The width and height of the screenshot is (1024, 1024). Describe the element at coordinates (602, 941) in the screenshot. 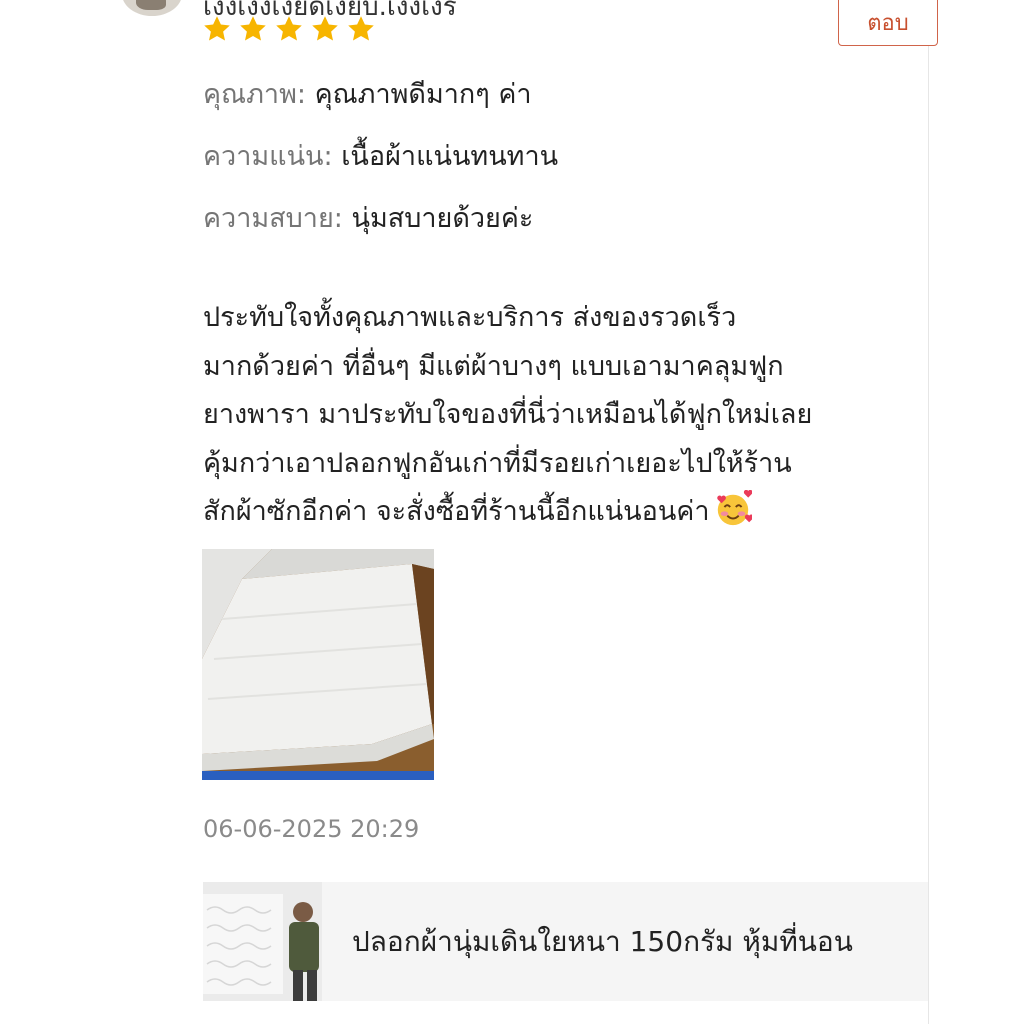

I see `product-title: ปลอกผ้านุ่มเดินใยหนา 150กรัม หุ้มที่นอน` at that location.